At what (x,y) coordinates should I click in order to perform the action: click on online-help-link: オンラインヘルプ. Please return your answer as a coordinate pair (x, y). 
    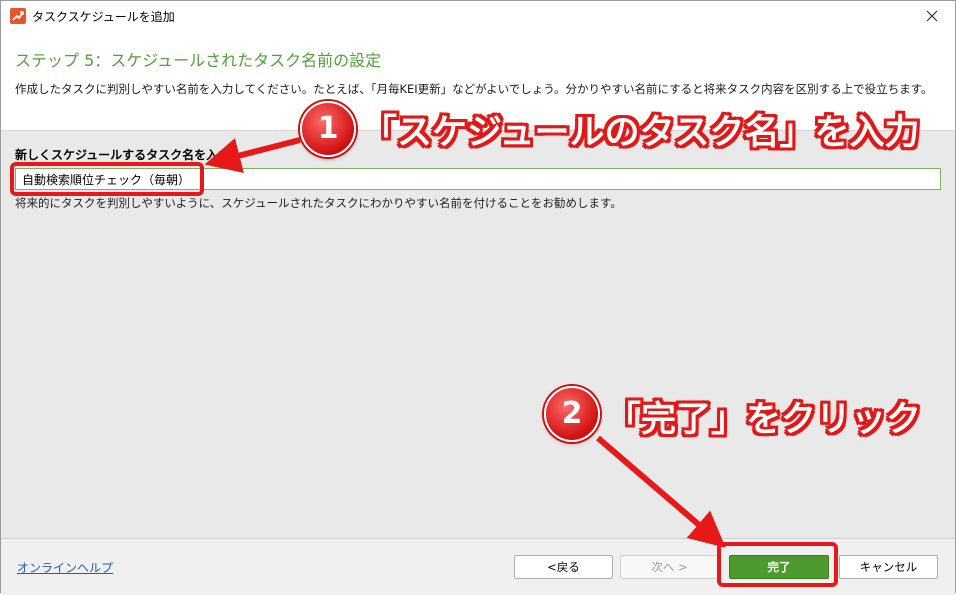
    Looking at the image, I should click on (65, 567).